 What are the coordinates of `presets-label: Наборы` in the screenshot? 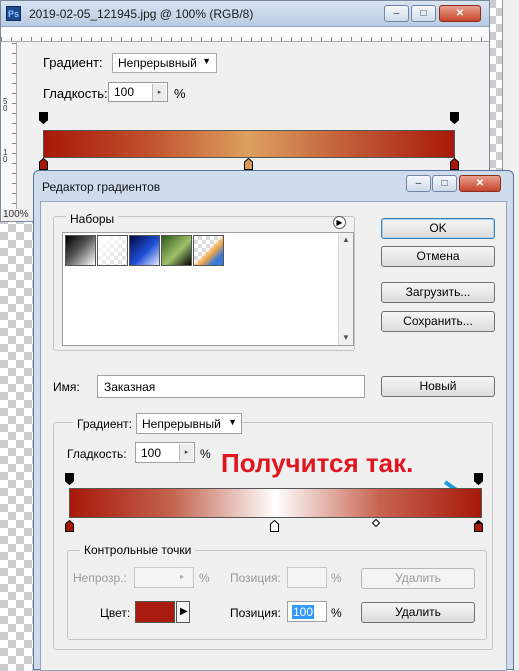 It's located at (92, 219).